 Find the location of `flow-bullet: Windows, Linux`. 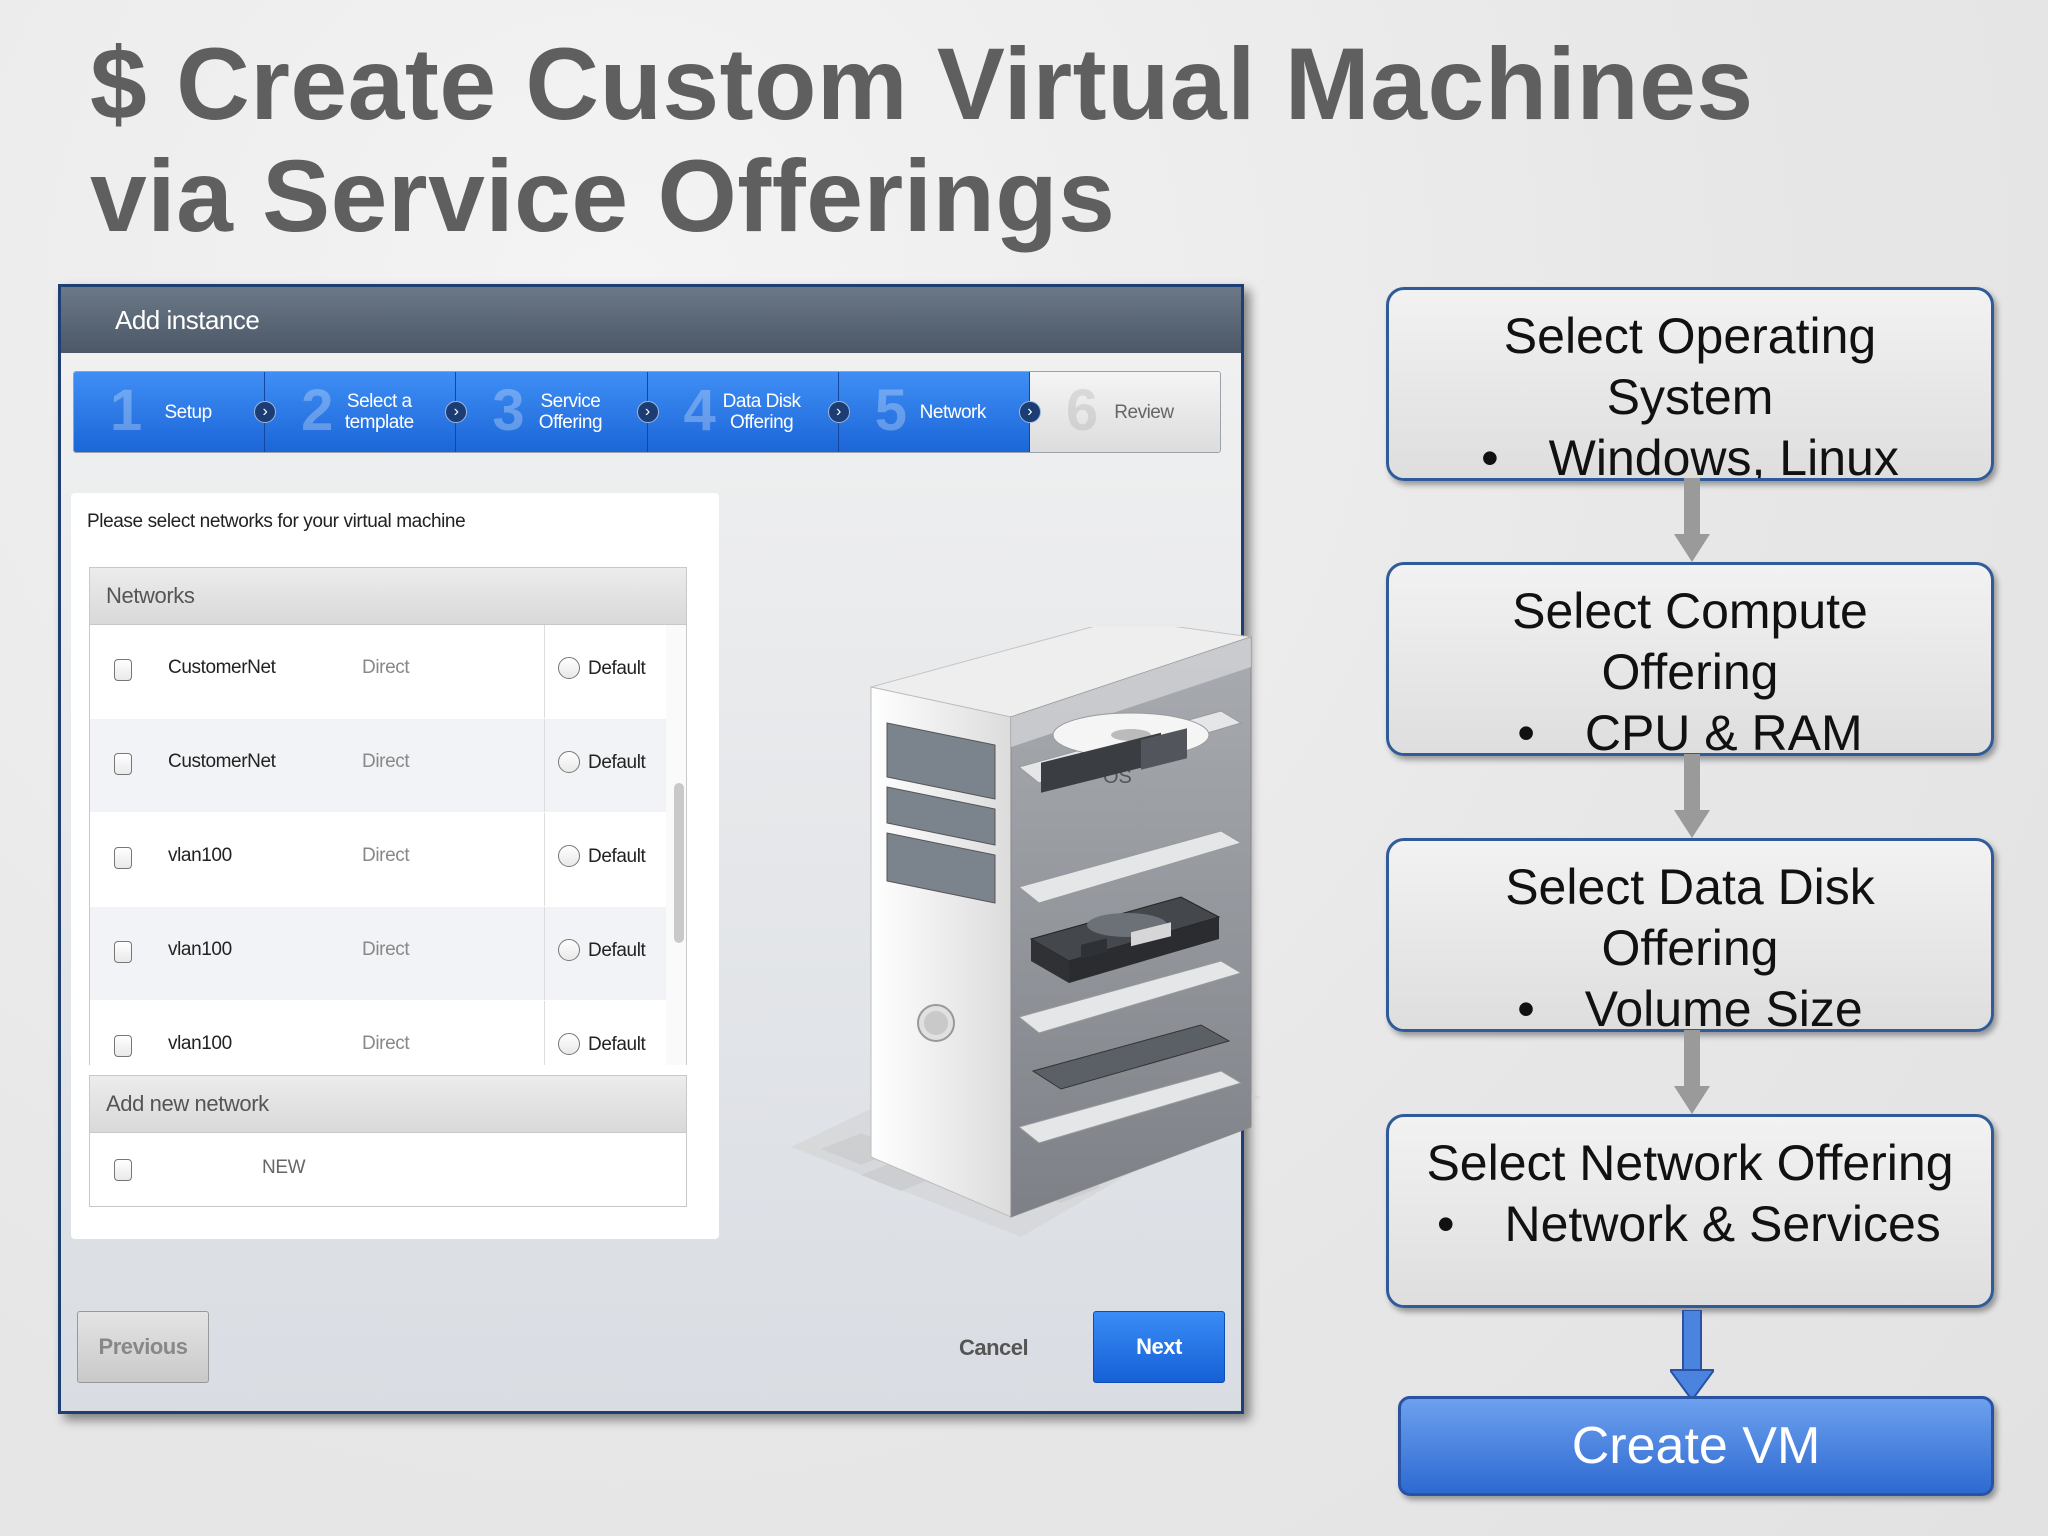

flow-bullet: Windows, Linux is located at coordinates (1690, 453).